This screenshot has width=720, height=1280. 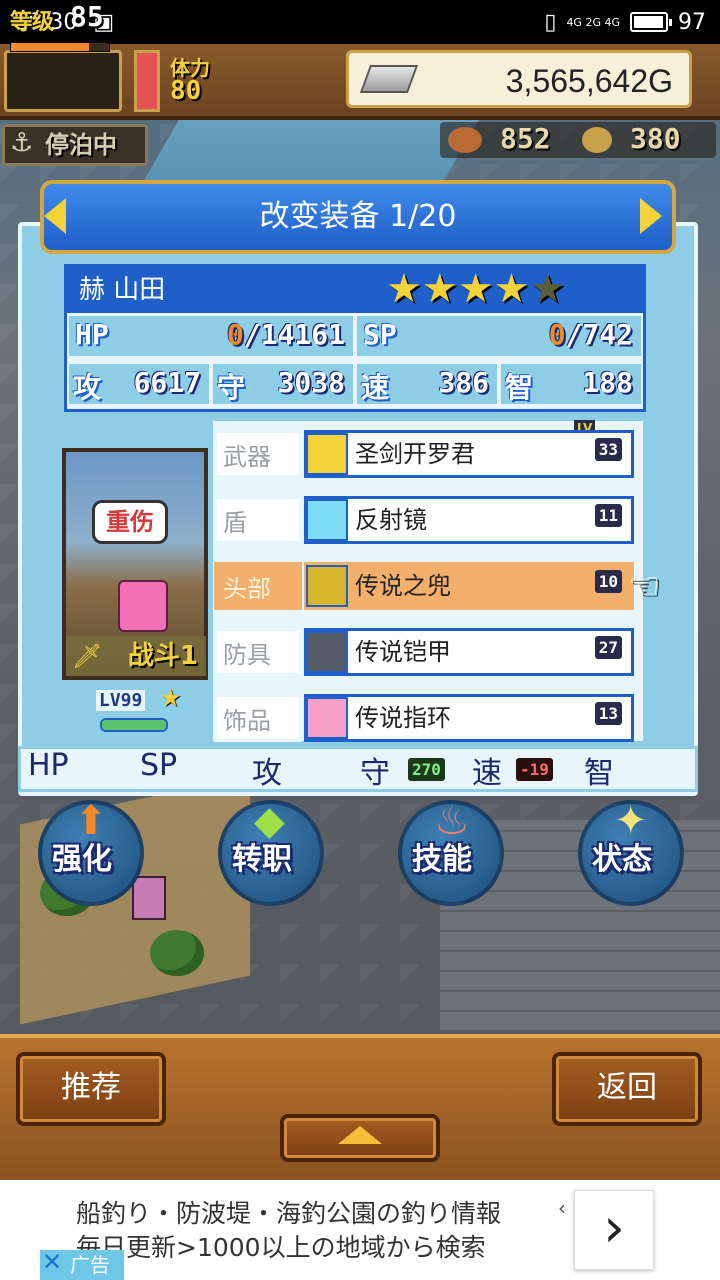 I want to click on player-level-box, so click(x=63, y=81).